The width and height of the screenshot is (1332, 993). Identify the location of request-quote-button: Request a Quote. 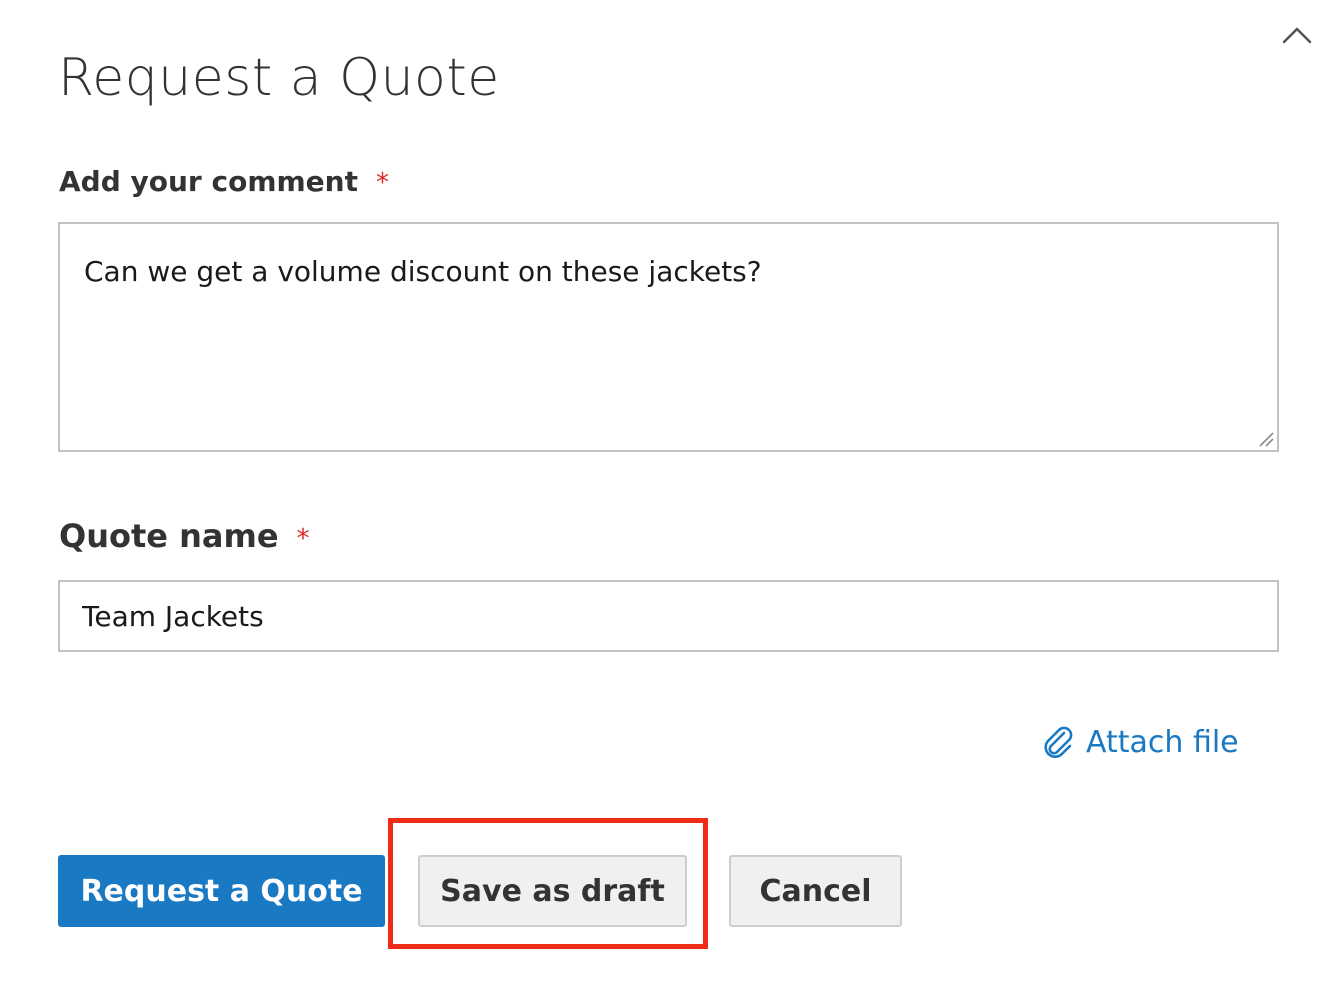
(221, 891).